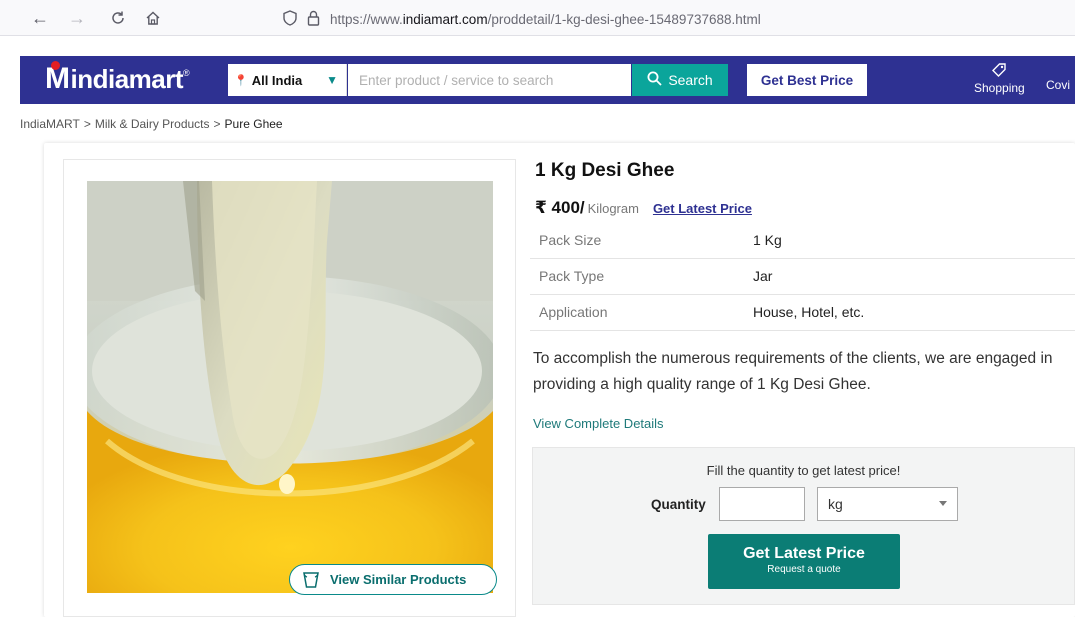  What do you see at coordinates (77, 18) in the screenshot?
I see `forward-arrow-icon: →` at bounding box center [77, 18].